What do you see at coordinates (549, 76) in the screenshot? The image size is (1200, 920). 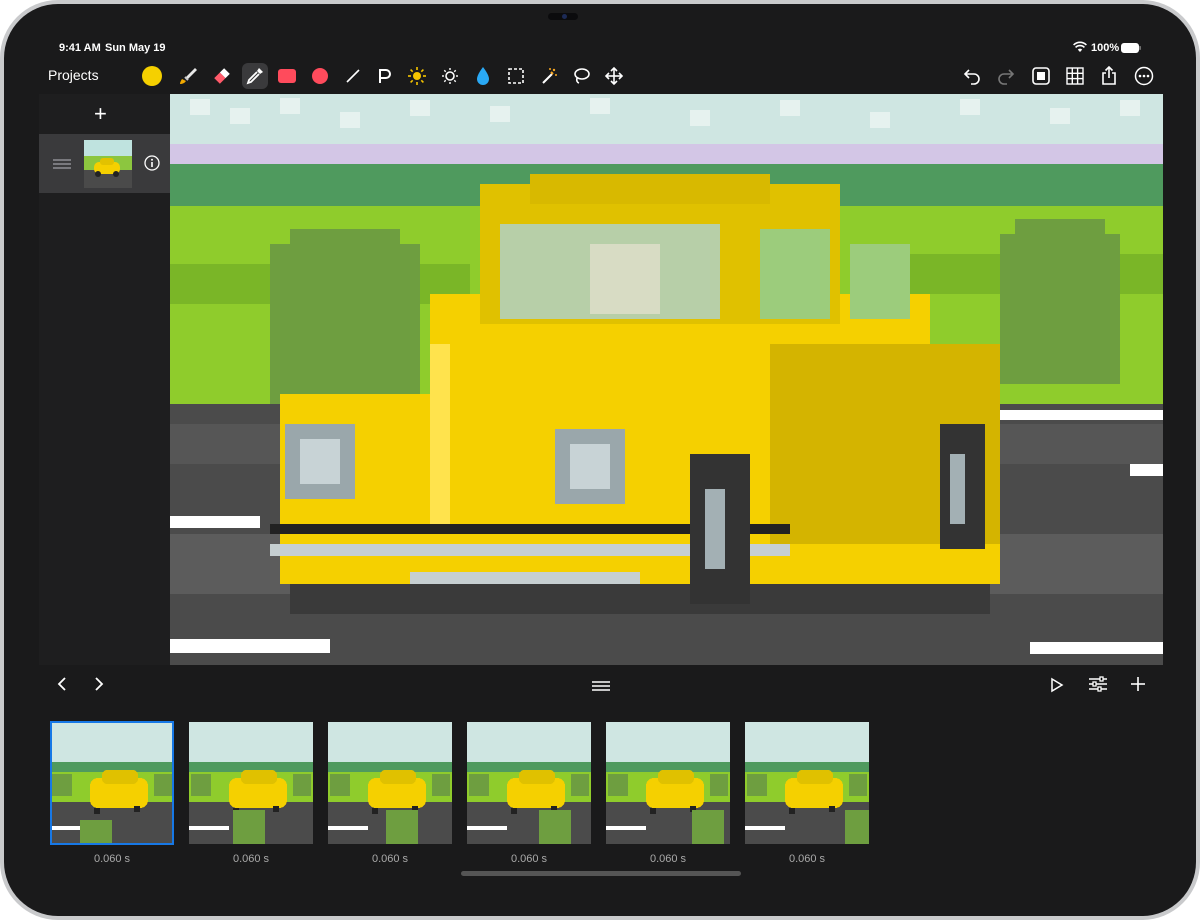 I see `magic-wand-icon` at bounding box center [549, 76].